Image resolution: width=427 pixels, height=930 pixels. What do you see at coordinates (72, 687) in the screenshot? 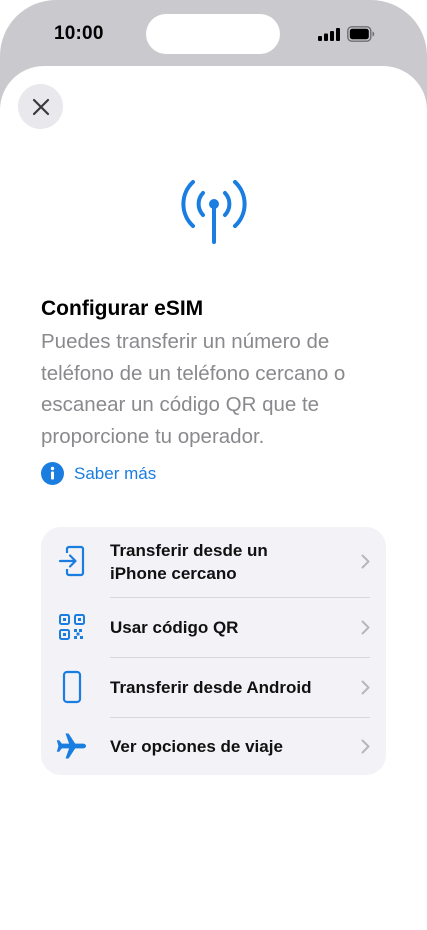
I see `phone-icon` at bounding box center [72, 687].